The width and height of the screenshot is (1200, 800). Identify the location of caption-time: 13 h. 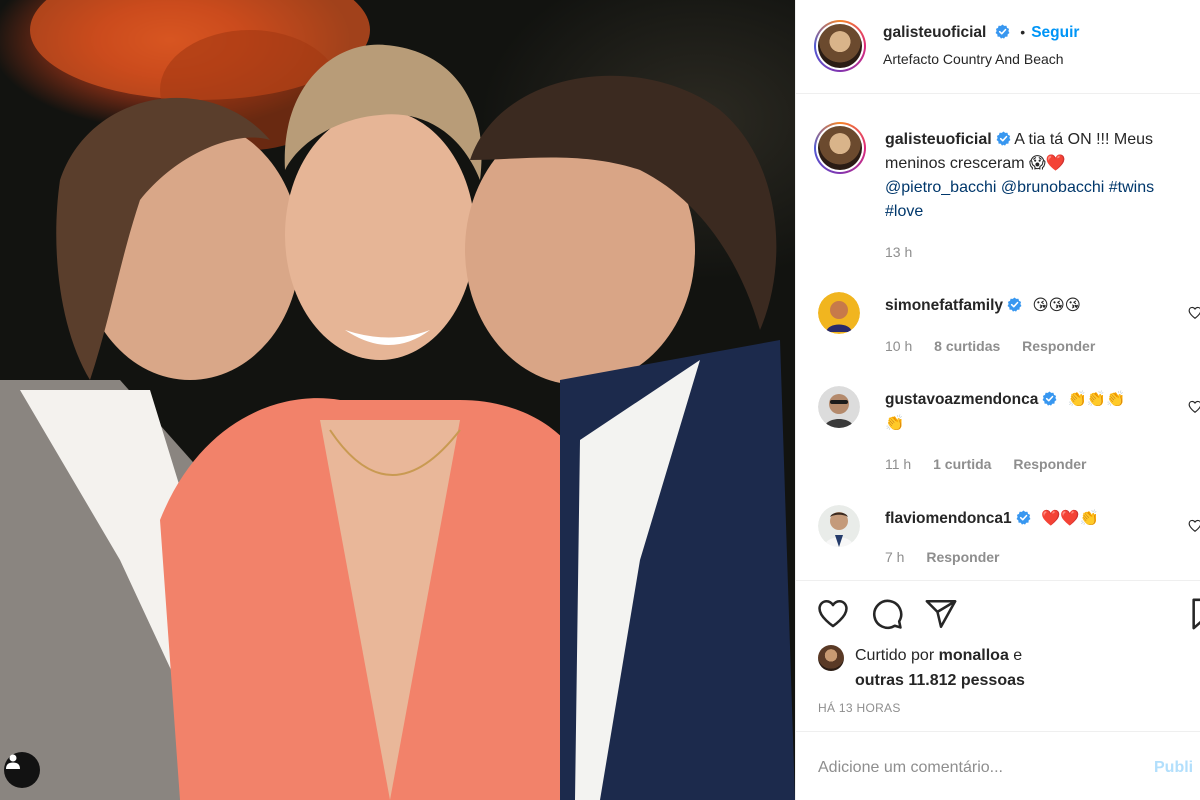
(898, 252).